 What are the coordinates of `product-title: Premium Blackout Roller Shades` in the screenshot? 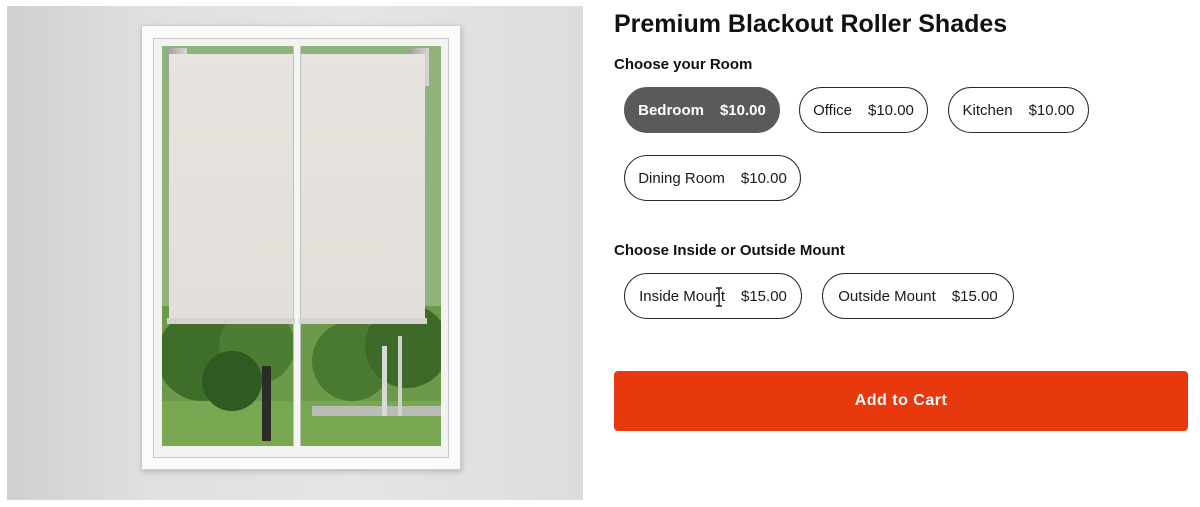 It's located at (811, 24).